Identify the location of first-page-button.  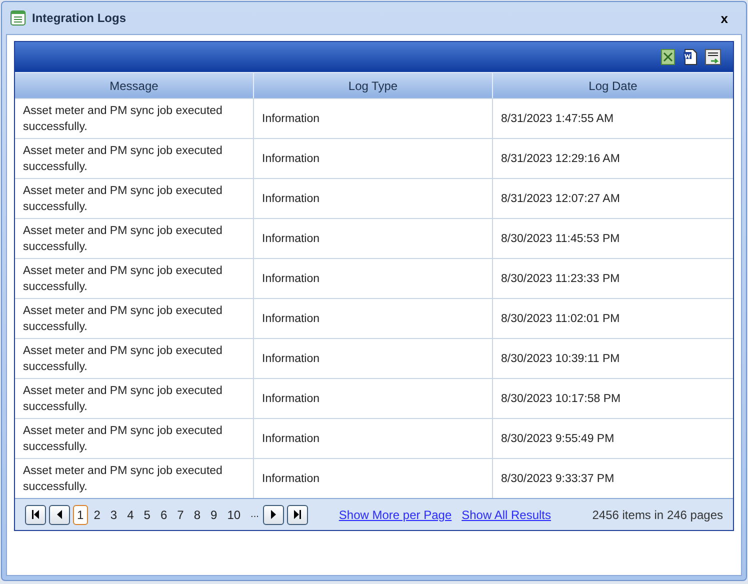
(35, 514).